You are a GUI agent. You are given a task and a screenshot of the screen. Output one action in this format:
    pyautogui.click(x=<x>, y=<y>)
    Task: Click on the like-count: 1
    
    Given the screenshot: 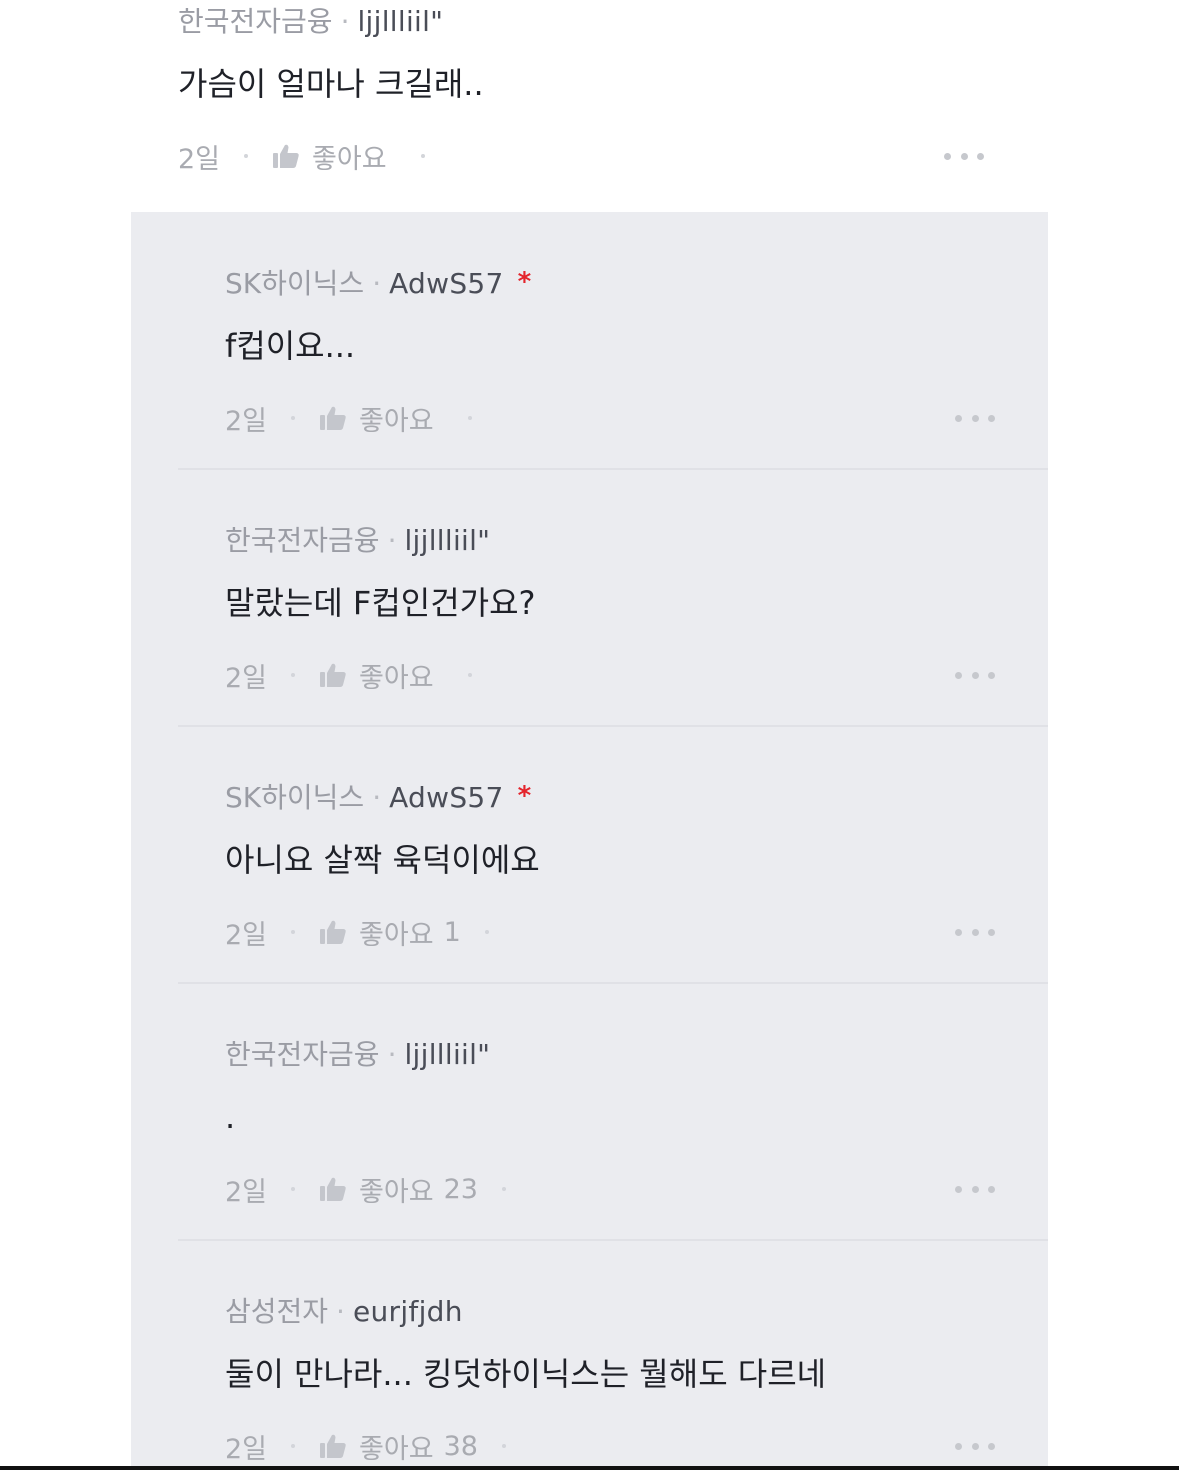 What is the action you would take?
    pyautogui.click(x=452, y=932)
    